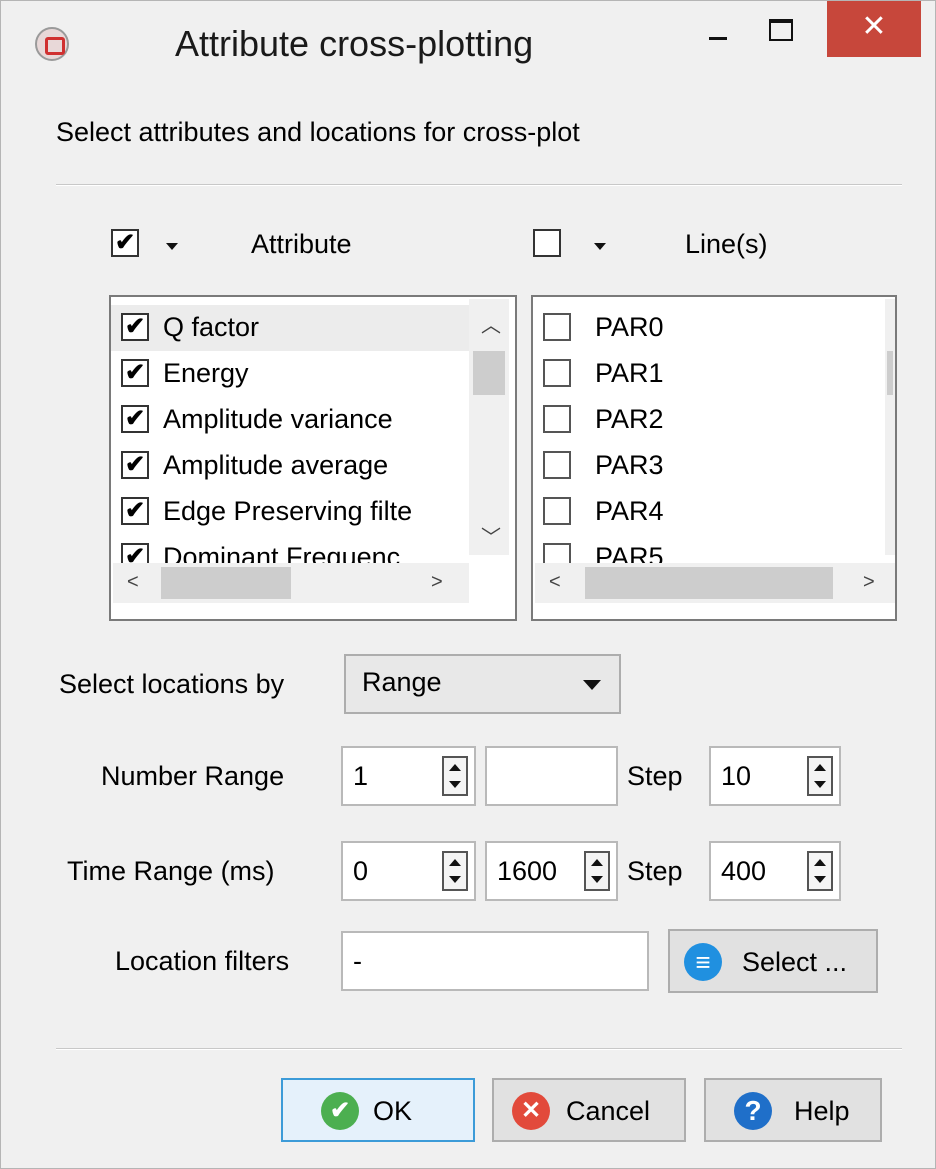  I want to click on cancel-label: Cancel, so click(608, 1111).